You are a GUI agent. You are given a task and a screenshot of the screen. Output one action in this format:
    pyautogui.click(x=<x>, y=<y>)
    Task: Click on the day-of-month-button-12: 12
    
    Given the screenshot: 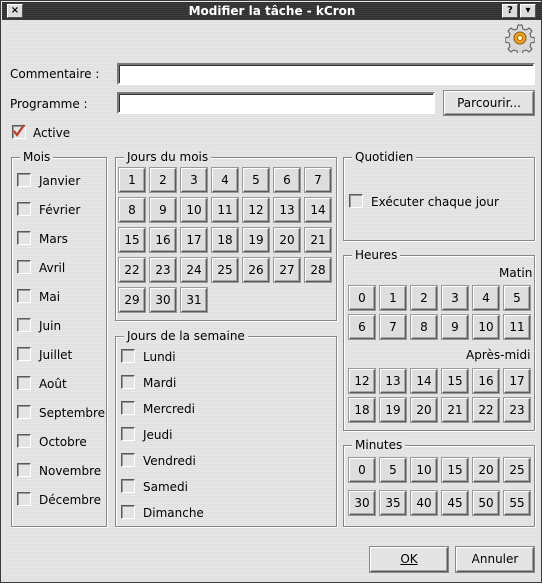 What is the action you would take?
    pyautogui.click(x=256, y=210)
    